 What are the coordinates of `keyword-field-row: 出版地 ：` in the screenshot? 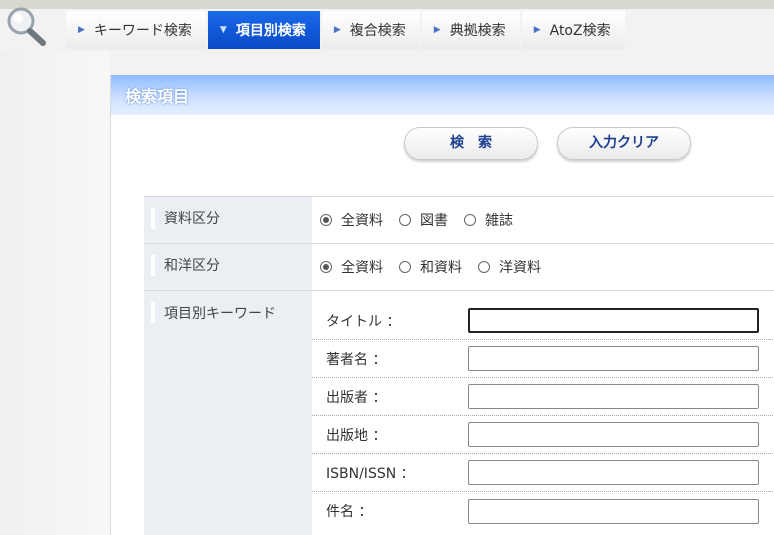 It's located at (543, 435).